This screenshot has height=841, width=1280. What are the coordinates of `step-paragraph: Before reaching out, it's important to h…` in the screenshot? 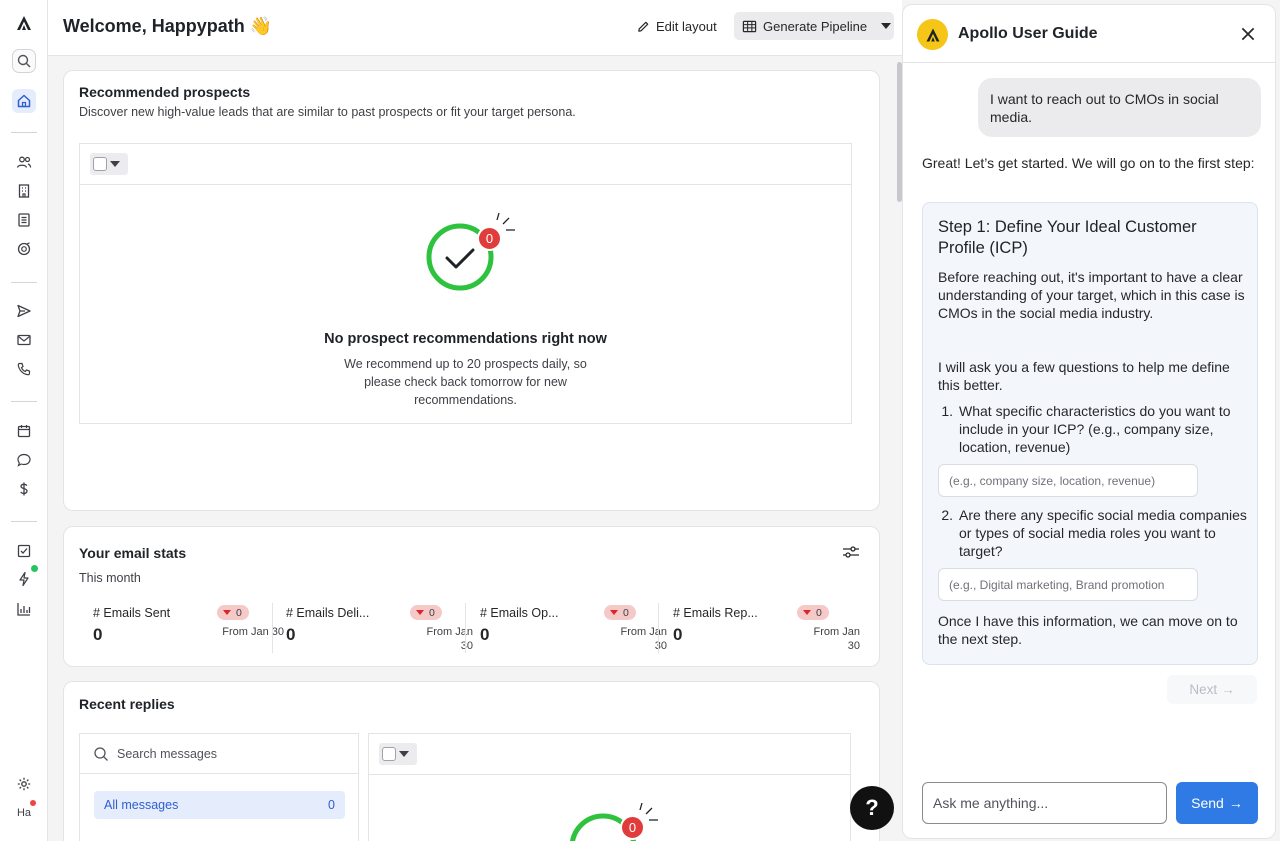 It's located at (1091, 295).